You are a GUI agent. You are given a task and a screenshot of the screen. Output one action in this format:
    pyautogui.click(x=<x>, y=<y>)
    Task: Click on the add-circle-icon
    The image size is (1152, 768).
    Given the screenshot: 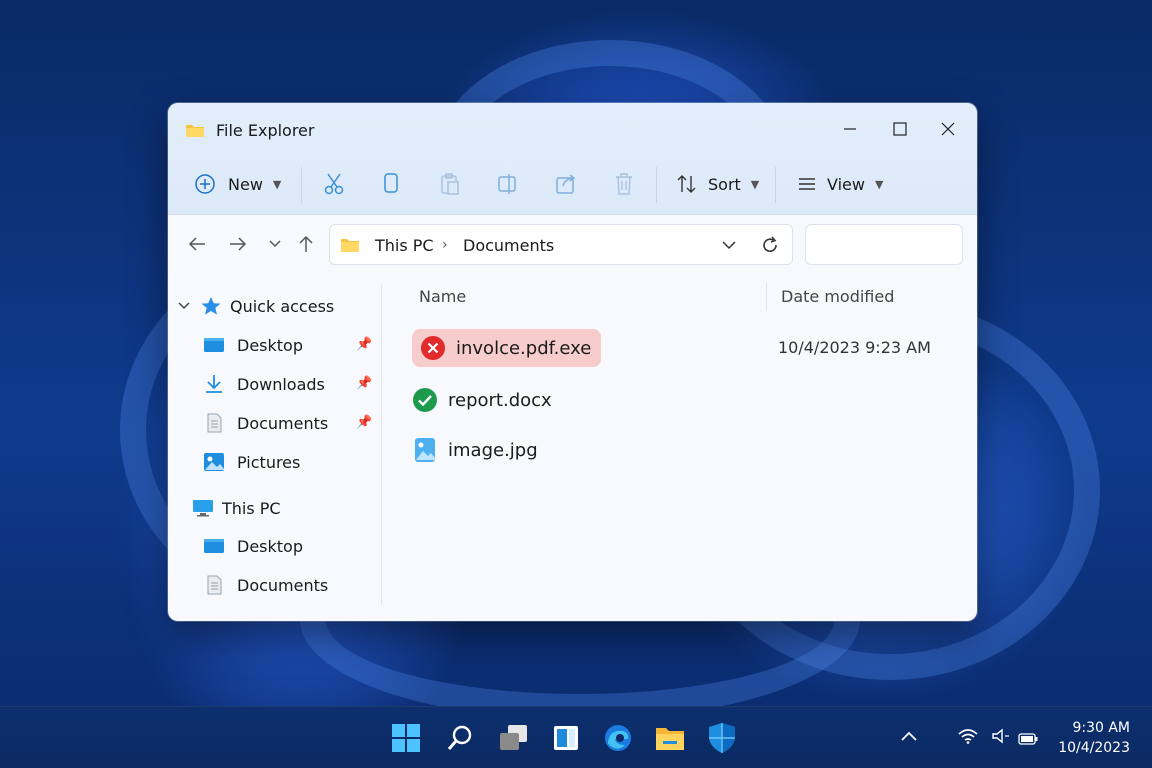 What is the action you would take?
    pyautogui.click(x=205, y=184)
    